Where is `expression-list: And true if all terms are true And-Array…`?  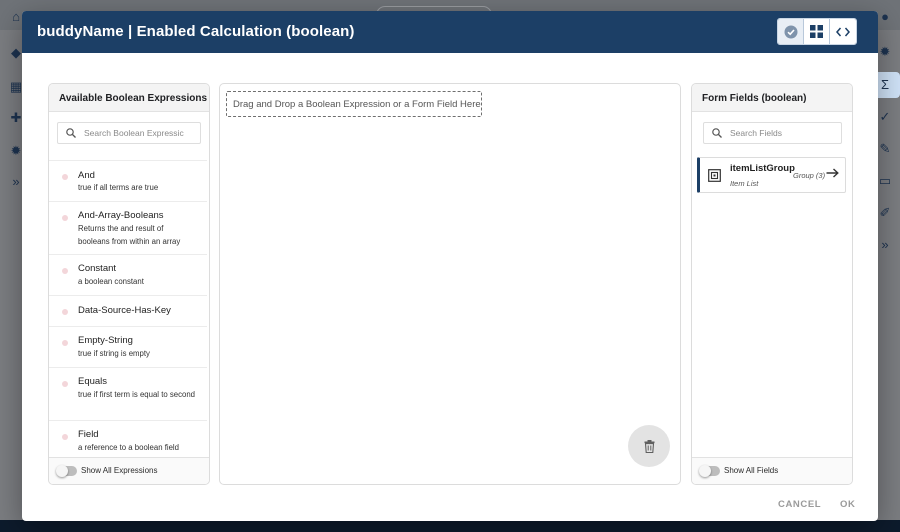 expression-list: And true if all terms are true And-Array… is located at coordinates (129, 308).